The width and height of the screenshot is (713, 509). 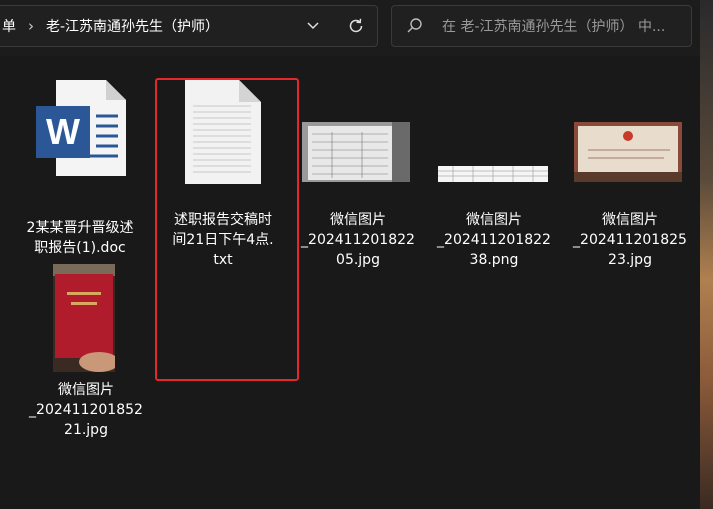 I want to click on selection-highlight-box, so click(x=227, y=229).